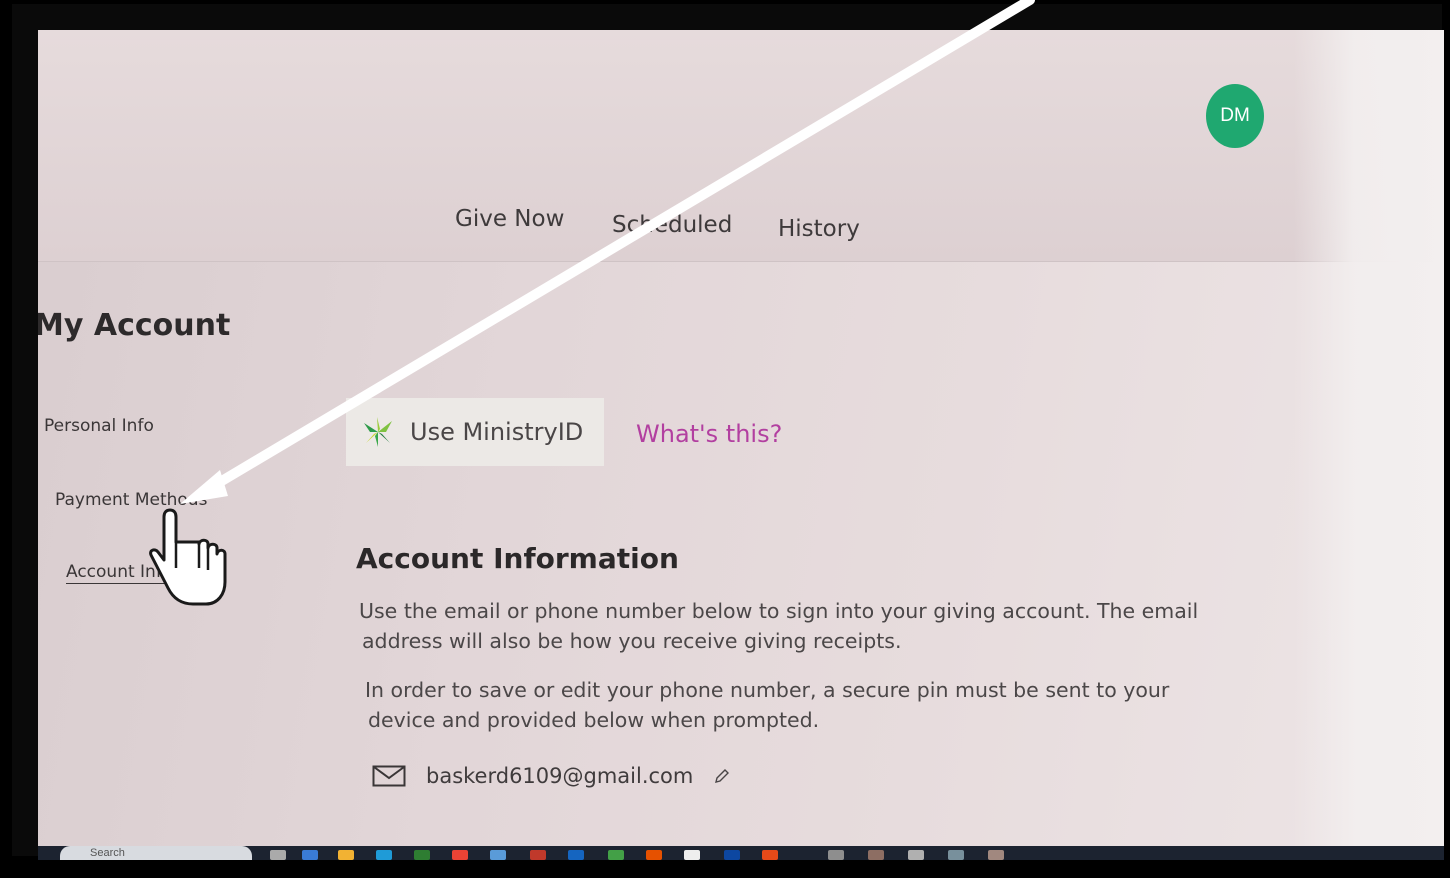  What do you see at coordinates (107, 853) in the screenshot?
I see `taskbar-search-label: Search` at bounding box center [107, 853].